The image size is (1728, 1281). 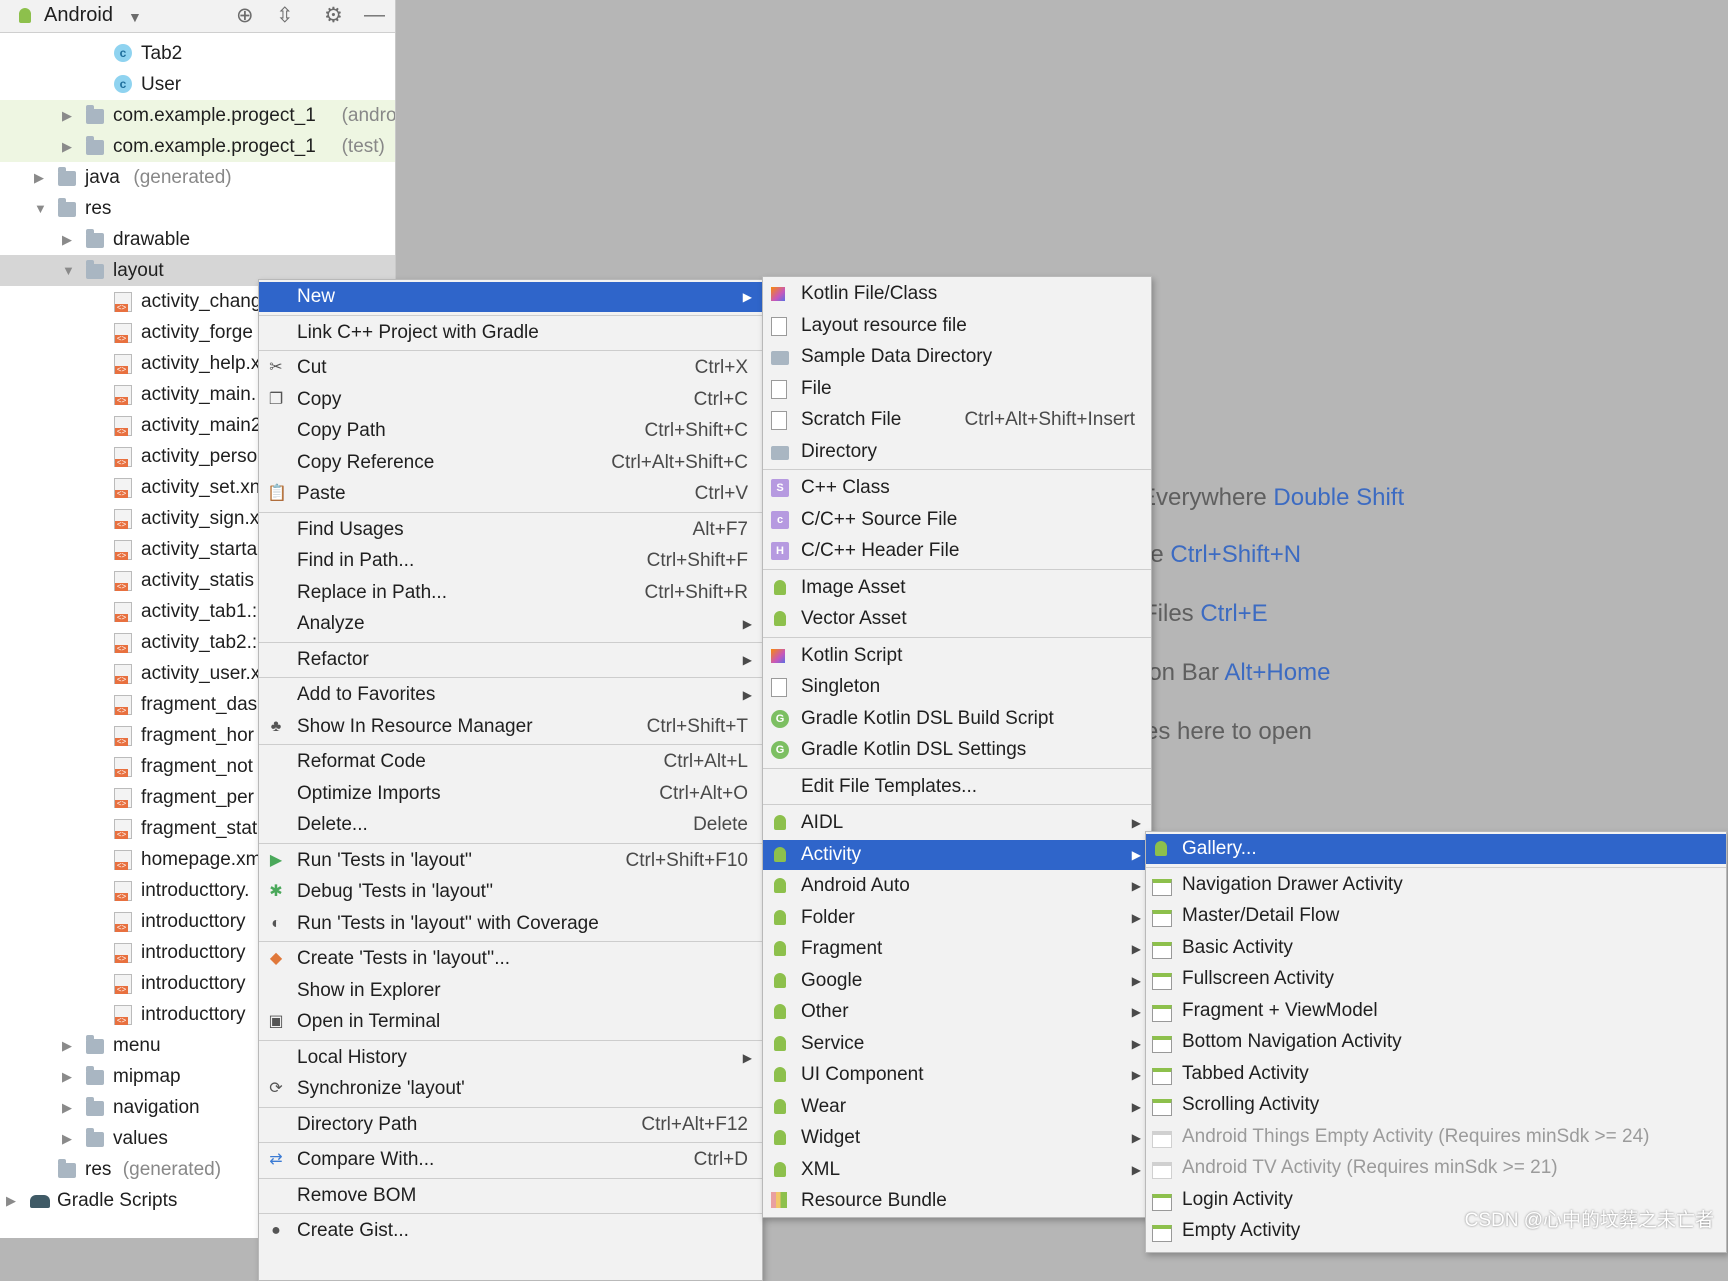 I want to click on menu-item-cut: ✂ Cut Ctrl+X, so click(x=510, y=368).